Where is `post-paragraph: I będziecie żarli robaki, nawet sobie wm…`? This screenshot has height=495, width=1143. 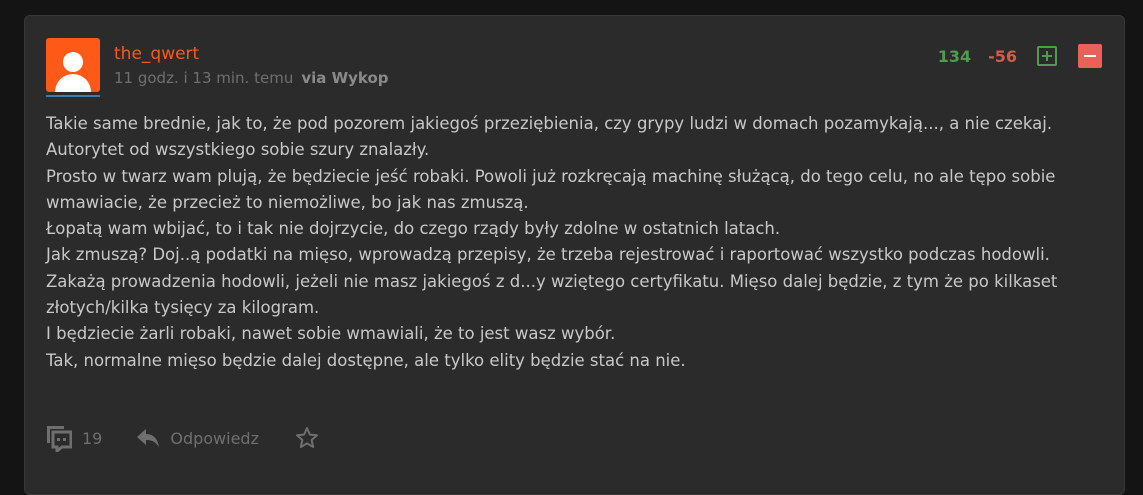 post-paragraph: I będziecie żarli robaki, nawet sobie wm… is located at coordinates (331, 334).